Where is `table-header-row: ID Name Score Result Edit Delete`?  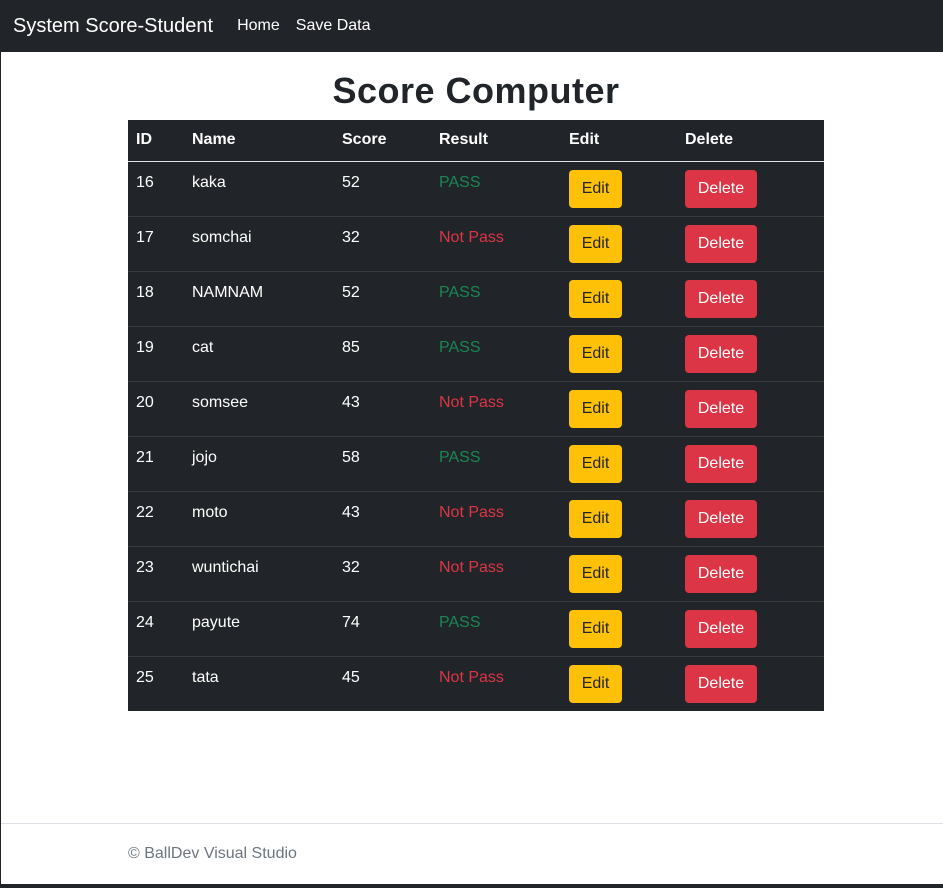 table-header-row: ID Name Score Result Edit Delete is located at coordinates (476, 140).